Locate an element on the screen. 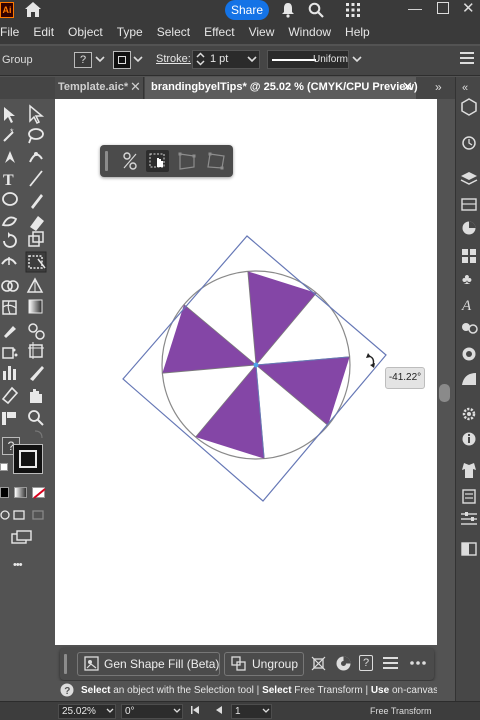 The width and height of the screenshot is (480, 720). mesh-tool-icon is located at coordinates (9, 307).